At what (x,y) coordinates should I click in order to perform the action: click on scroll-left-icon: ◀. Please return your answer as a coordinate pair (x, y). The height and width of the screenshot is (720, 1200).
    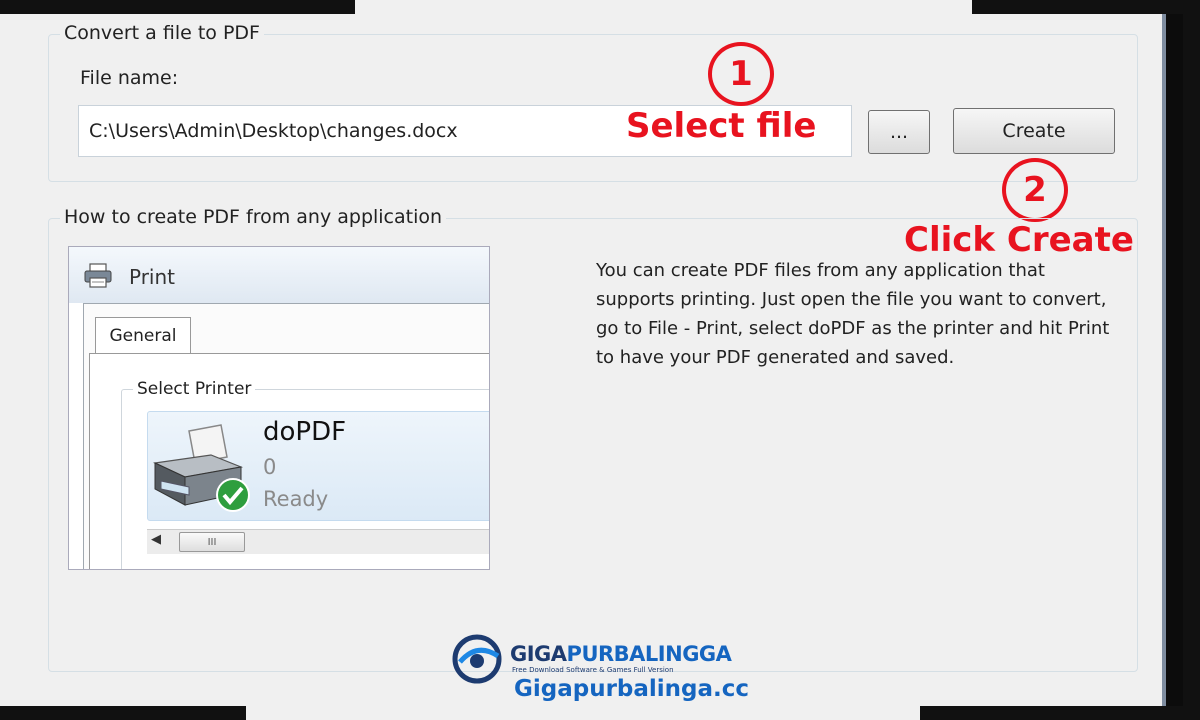
    Looking at the image, I should click on (156, 539).